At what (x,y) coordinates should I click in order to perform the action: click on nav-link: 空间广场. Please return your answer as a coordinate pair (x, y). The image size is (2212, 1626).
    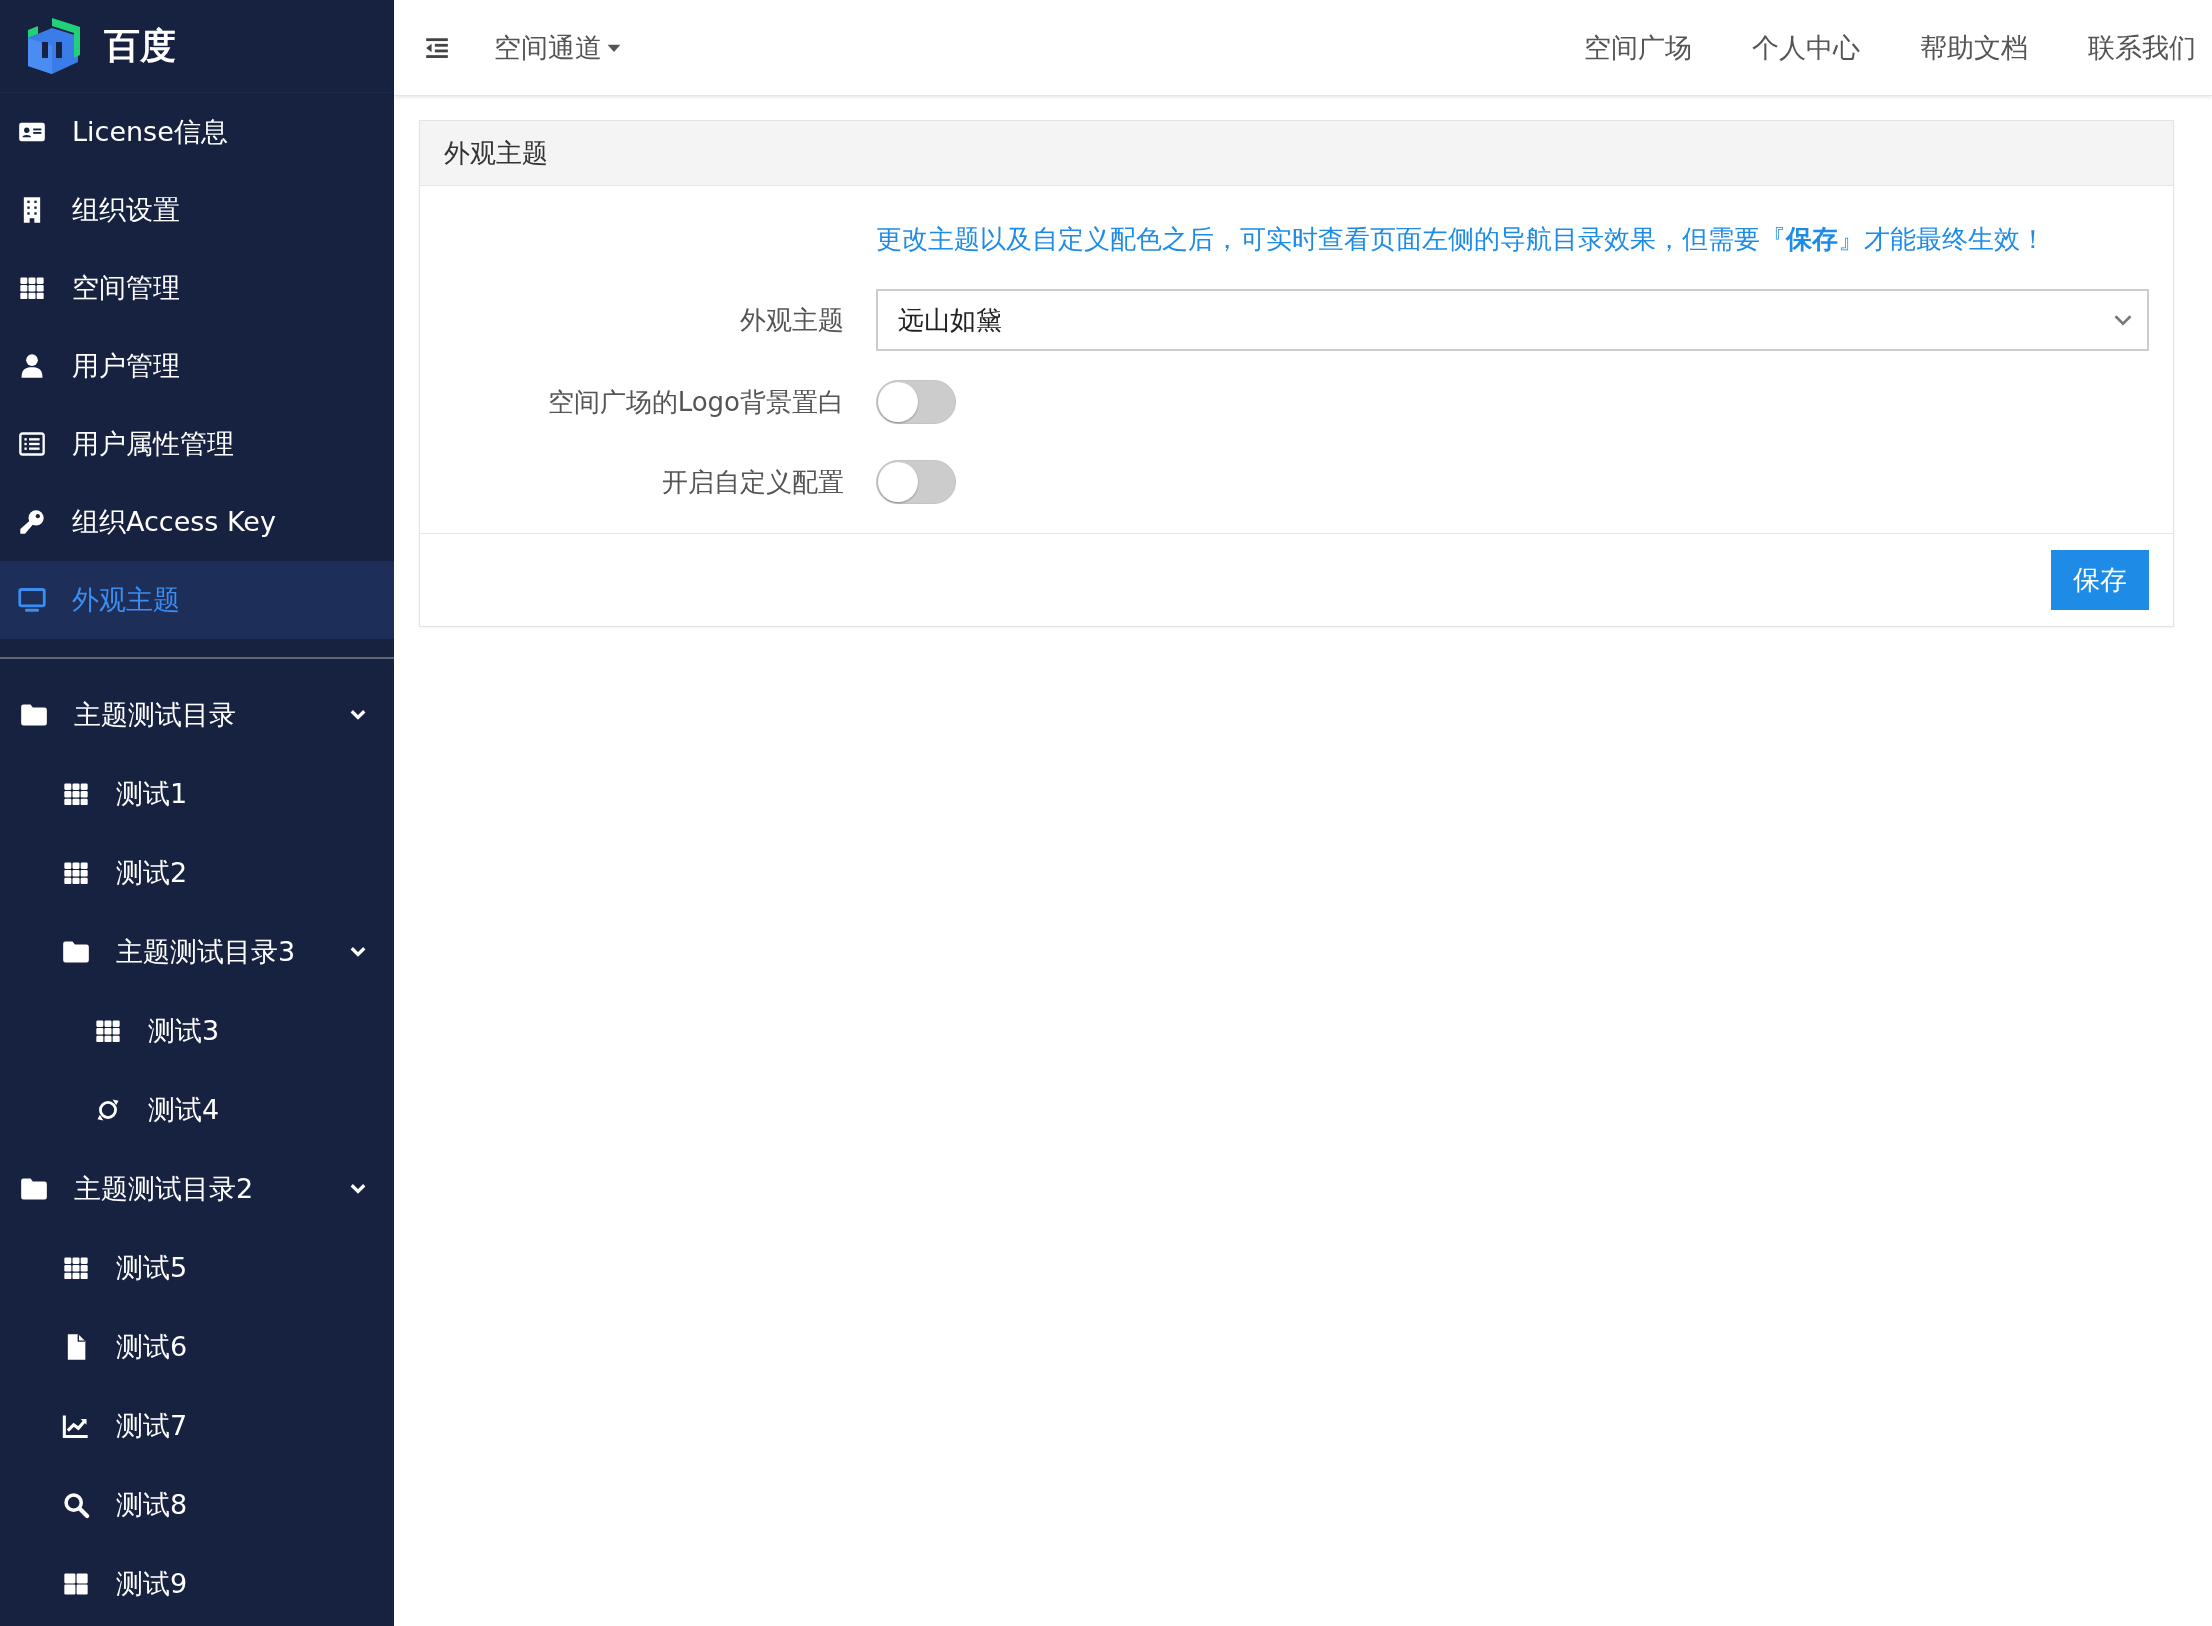
    Looking at the image, I should click on (1638, 47).